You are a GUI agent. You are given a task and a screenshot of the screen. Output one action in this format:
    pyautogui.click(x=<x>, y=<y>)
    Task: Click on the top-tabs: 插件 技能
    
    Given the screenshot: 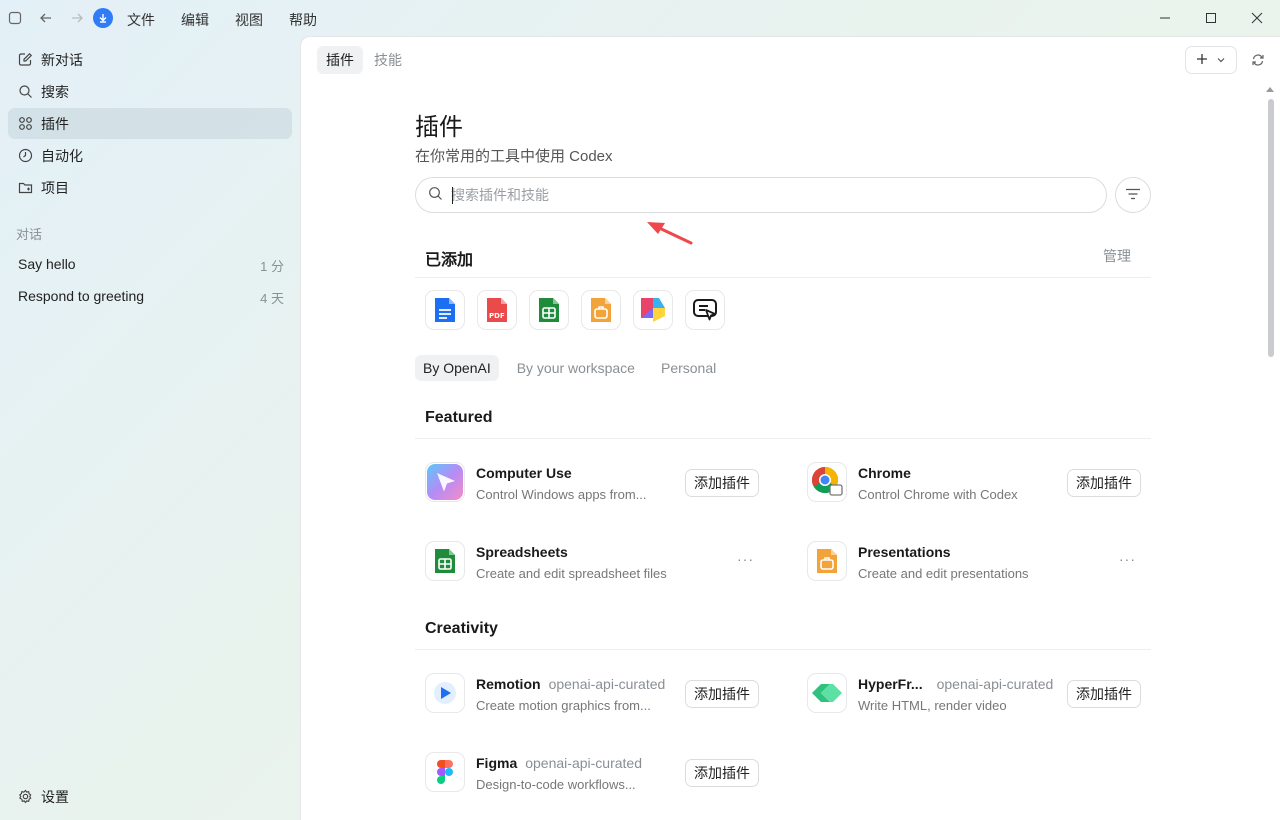 What is the action you would take?
    pyautogui.click(x=365, y=60)
    